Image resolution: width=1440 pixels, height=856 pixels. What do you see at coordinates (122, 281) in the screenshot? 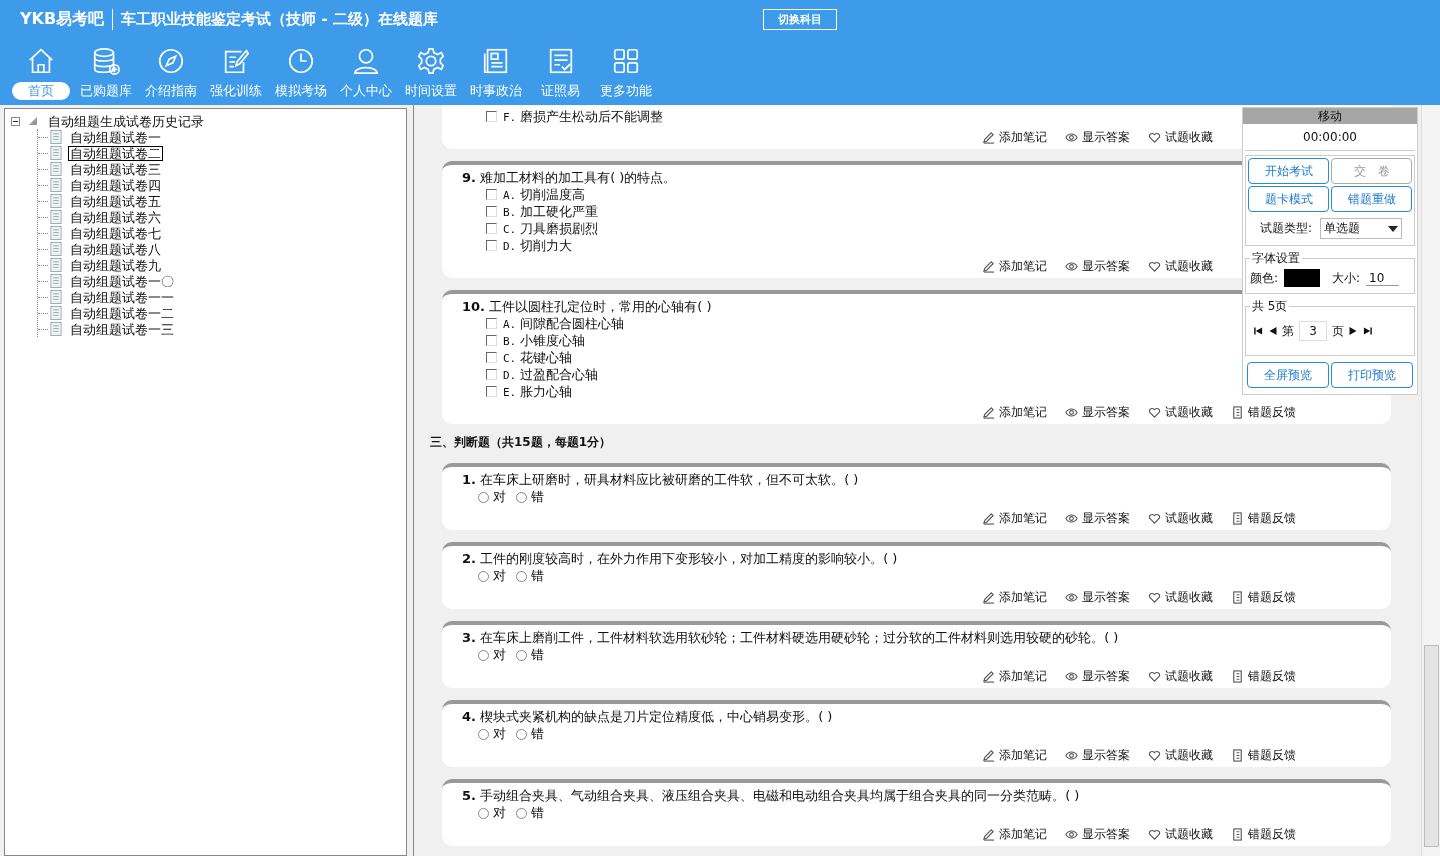
I see `tree-item: 自动组题试卷一〇` at bounding box center [122, 281].